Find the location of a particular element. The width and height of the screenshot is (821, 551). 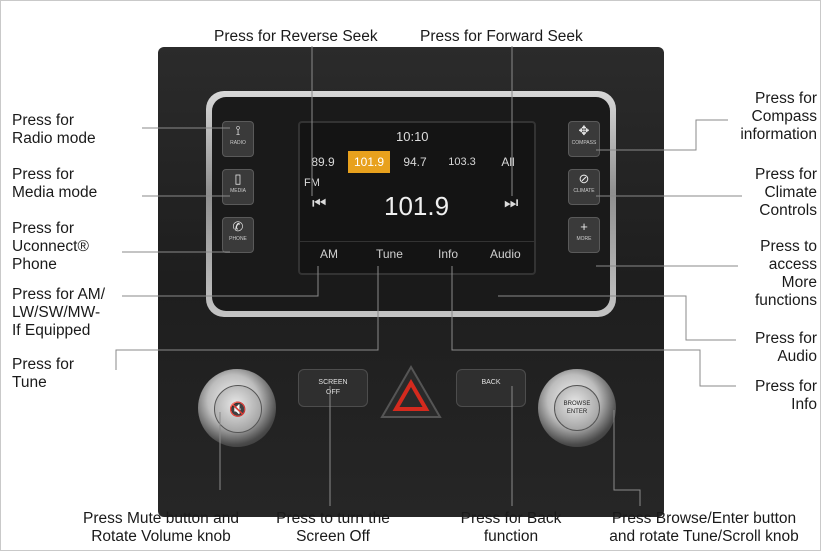

leader-browse is located at coordinates (627, 458).